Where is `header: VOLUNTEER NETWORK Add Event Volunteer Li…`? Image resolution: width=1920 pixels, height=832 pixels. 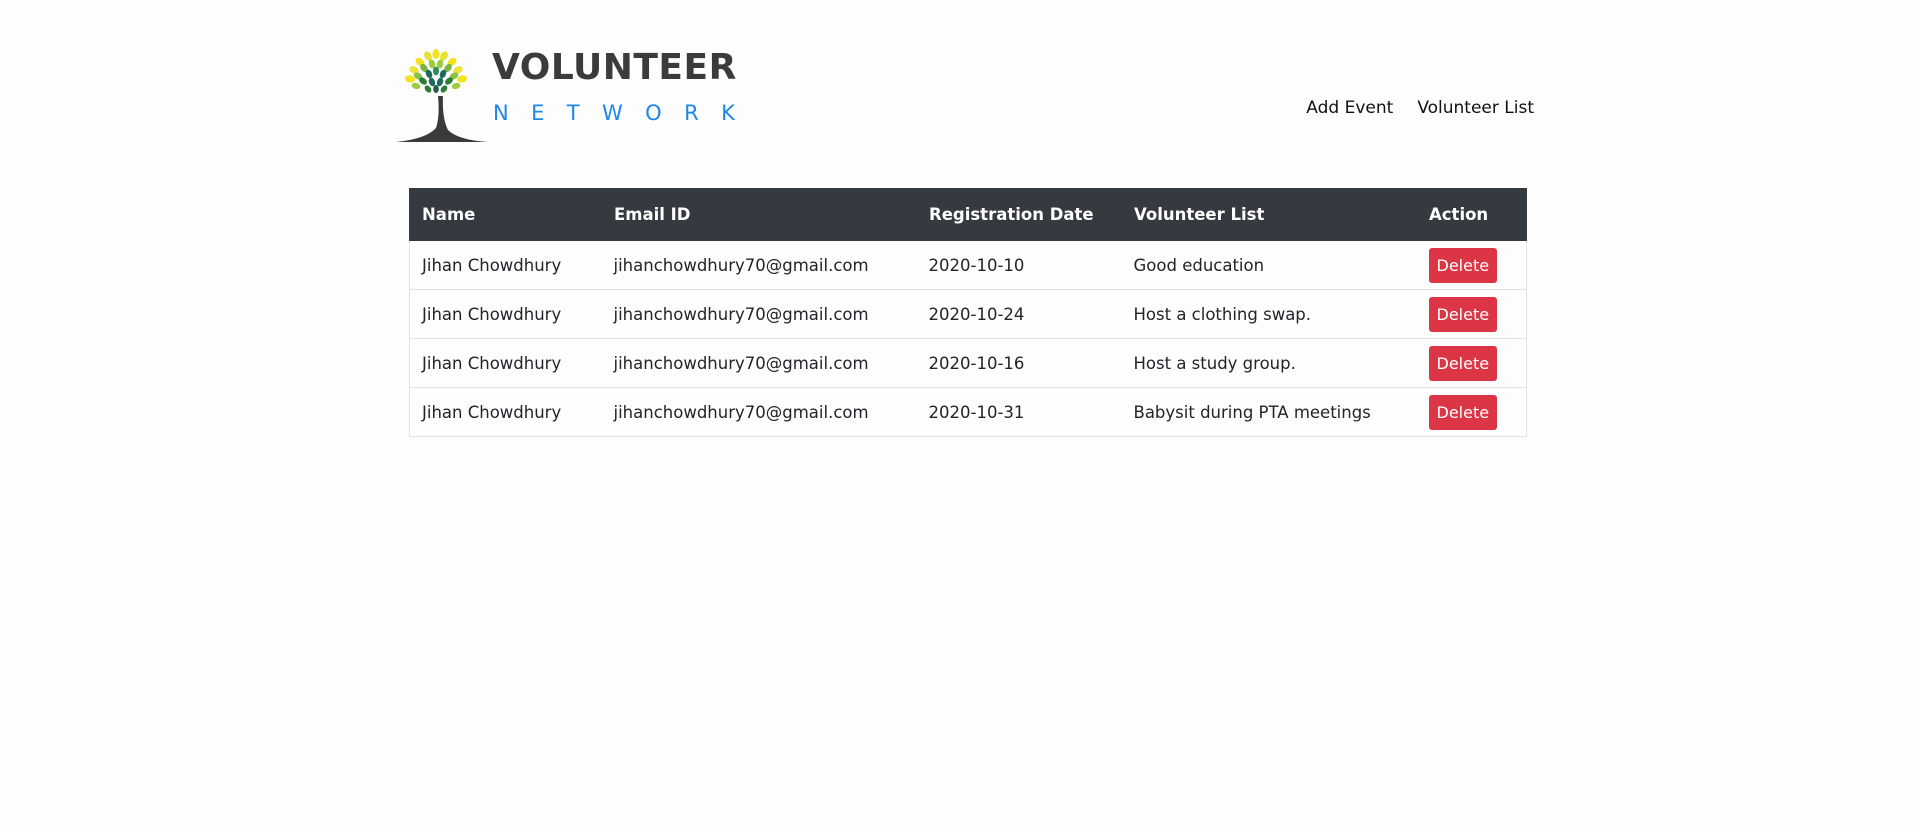 header: VOLUNTEER NETWORK Add Event Volunteer Li… is located at coordinates (965, 90).